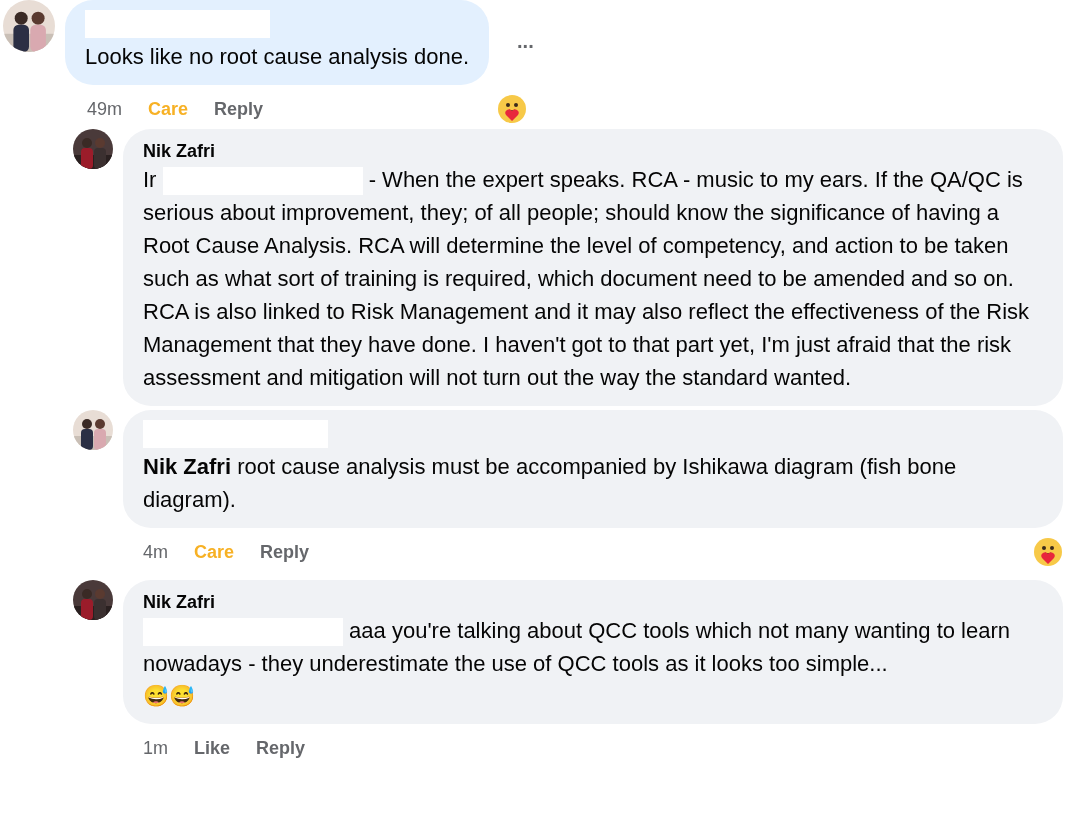 Image resolution: width=1077 pixels, height=833 pixels. I want to click on comment-time: 1m, so click(155, 748).